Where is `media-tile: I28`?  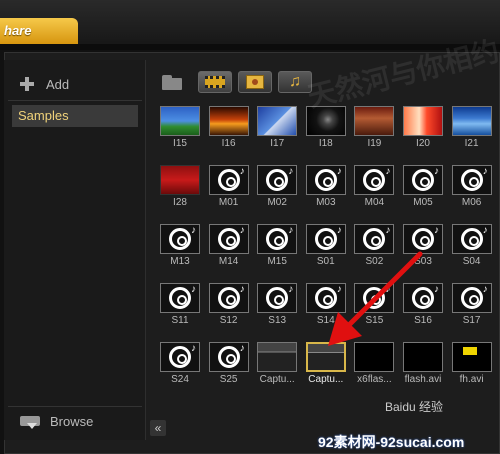 media-tile: I28 is located at coordinates (180, 188).